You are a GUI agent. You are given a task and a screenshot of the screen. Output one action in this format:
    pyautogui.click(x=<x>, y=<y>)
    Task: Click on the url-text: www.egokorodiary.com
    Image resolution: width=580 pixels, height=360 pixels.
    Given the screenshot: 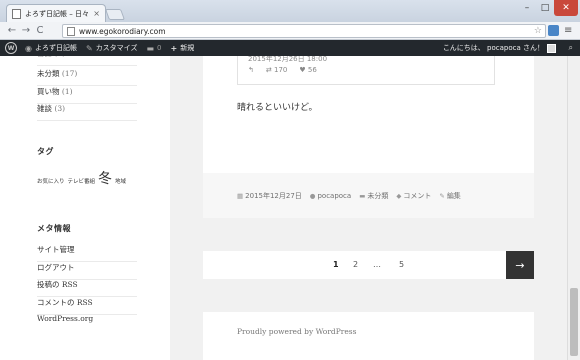 What is the action you would take?
    pyautogui.click(x=306, y=31)
    